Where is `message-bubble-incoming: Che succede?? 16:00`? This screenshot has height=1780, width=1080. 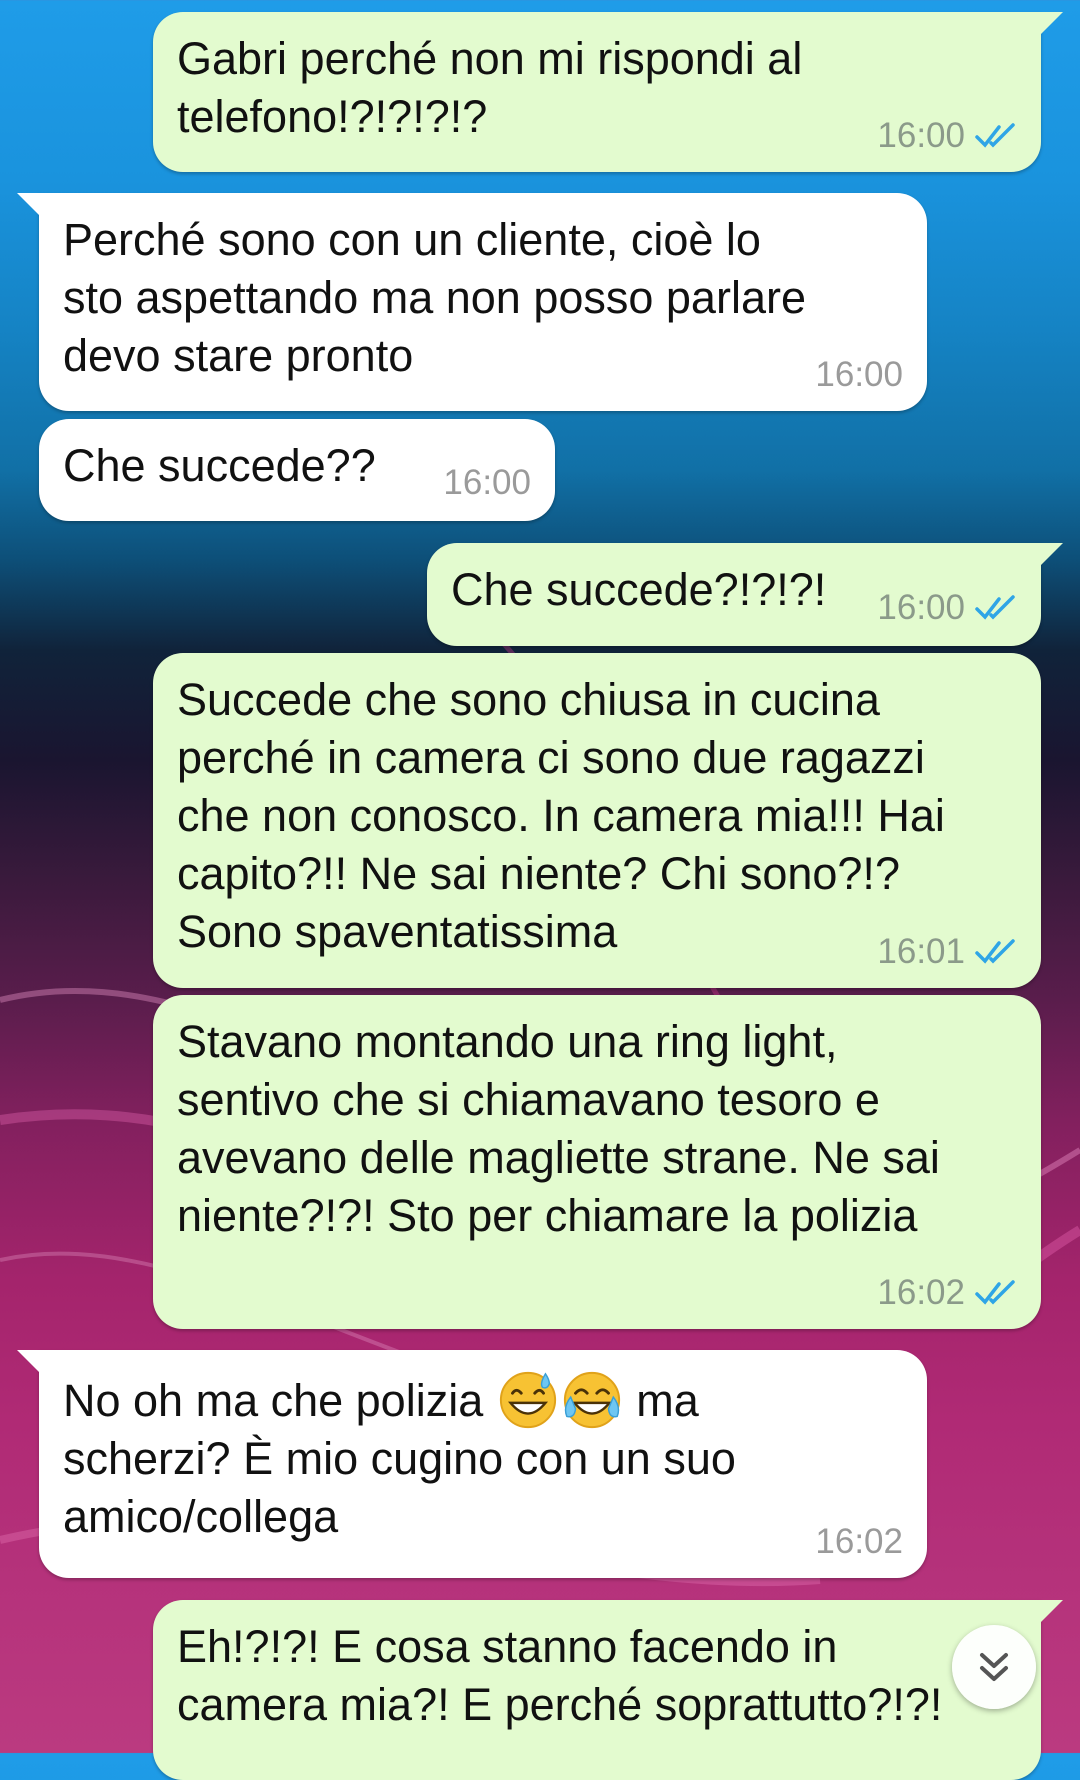 message-bubble-incoming: Che succede?? 16:00 is located at coordinates (297, 470).